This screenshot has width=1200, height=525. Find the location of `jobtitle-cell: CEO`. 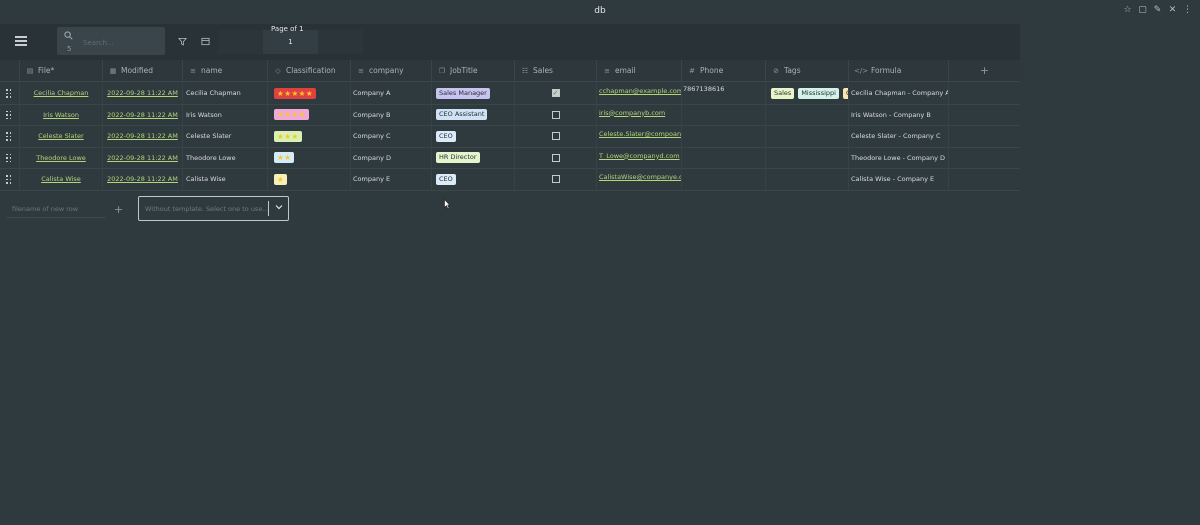

jobtitle-cell: CEO is located at coordinates (473, 179).